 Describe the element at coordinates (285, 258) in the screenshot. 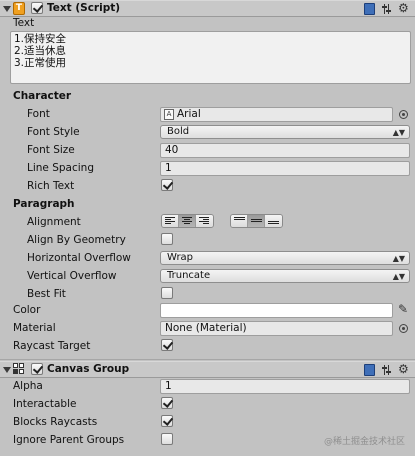

I see `horizontal-overflow-dropdown: Wrap ▲▼` at that location.